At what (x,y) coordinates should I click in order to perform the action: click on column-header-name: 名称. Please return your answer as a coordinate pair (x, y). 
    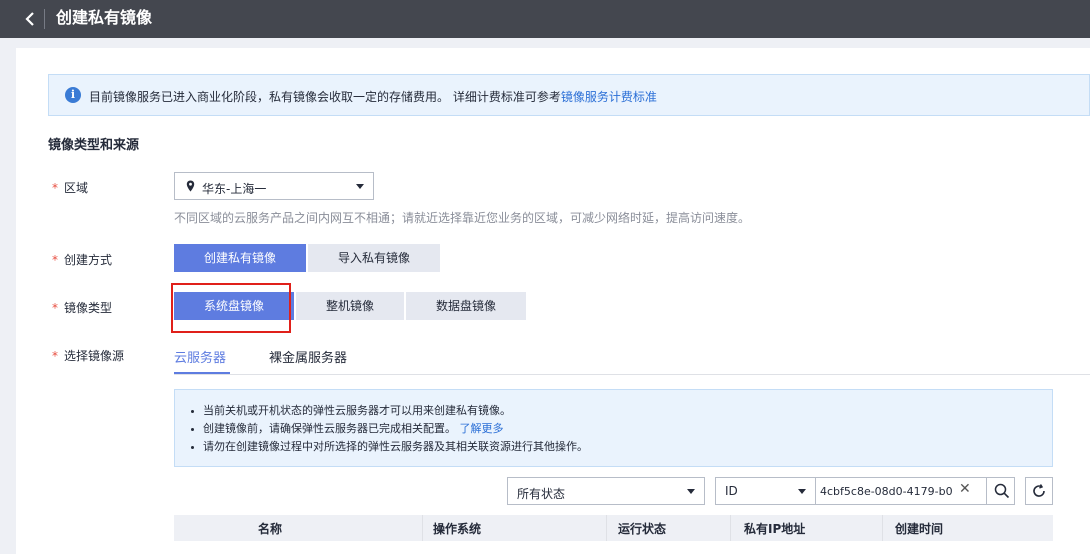
    Looking at the image, I should click on (270, 529).